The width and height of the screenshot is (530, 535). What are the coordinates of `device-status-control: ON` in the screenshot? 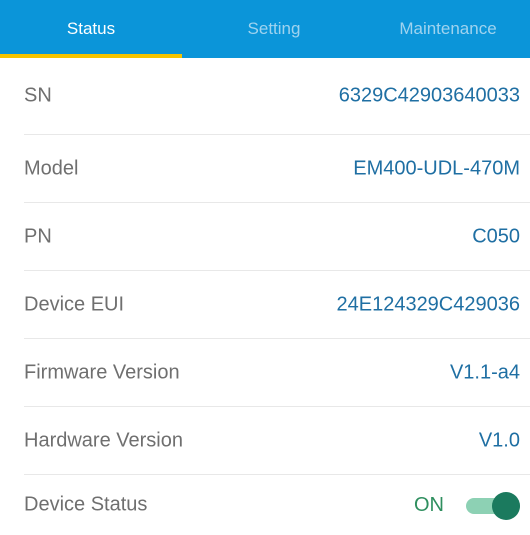 It's located at (467, 505).